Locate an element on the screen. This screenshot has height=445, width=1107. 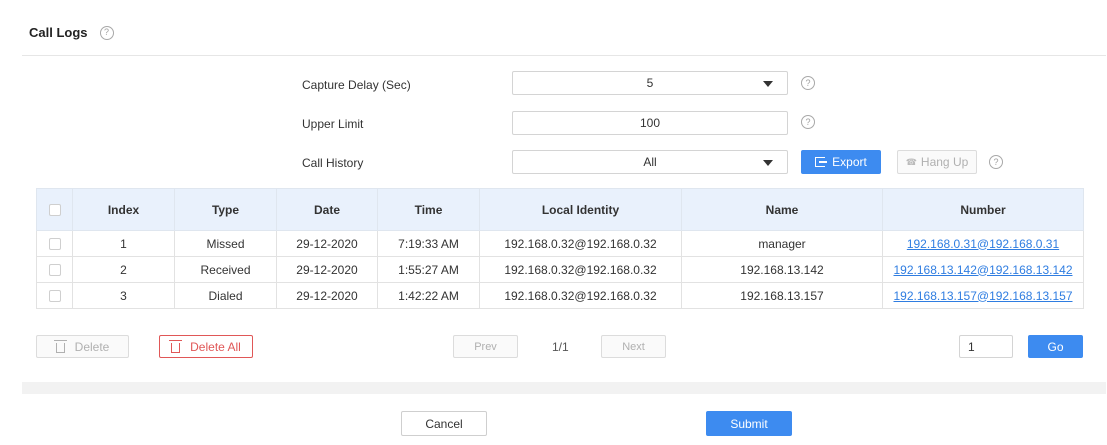
select-all-cell is located at coordinates (54, 209).